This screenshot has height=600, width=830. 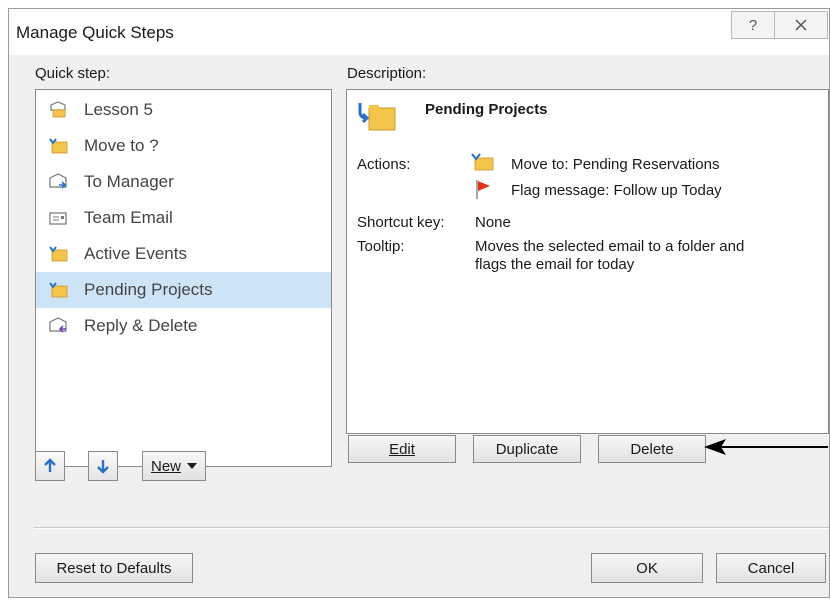 What do you see at coordinates (766, 447) in the screenshot?
I see `callout-arrow` at bounding box center [766, 447].